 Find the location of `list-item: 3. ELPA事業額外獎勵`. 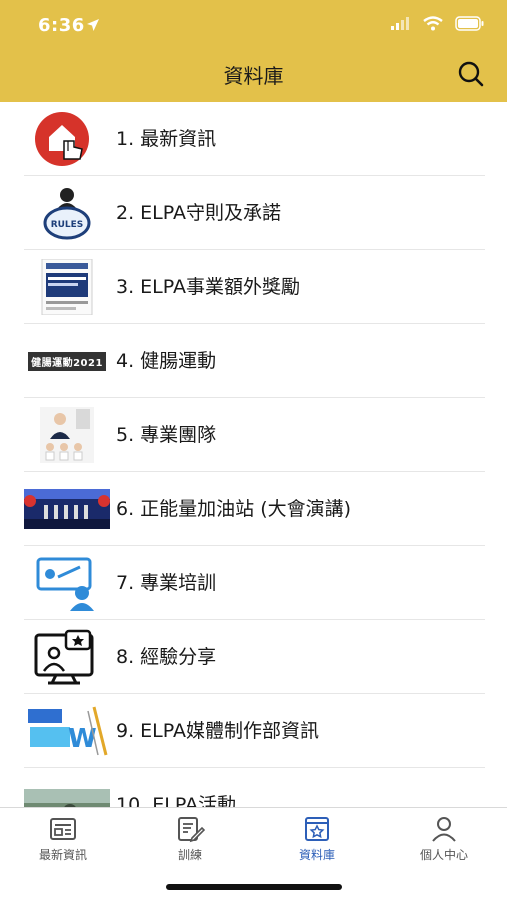

list-item: 3. ELPA事業額外獎勵 is located at coordinates (253, 287).